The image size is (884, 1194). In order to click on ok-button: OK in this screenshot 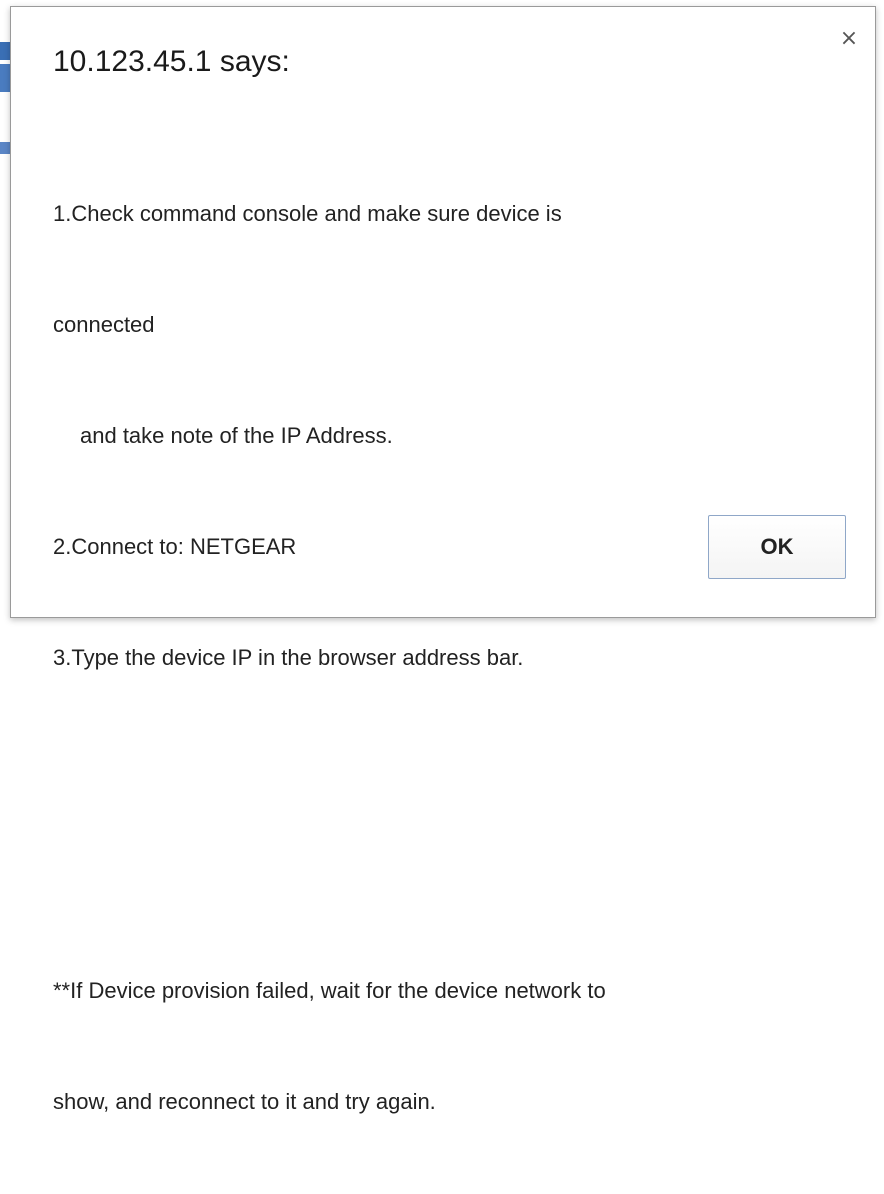, I will do `click(777, 547)`.